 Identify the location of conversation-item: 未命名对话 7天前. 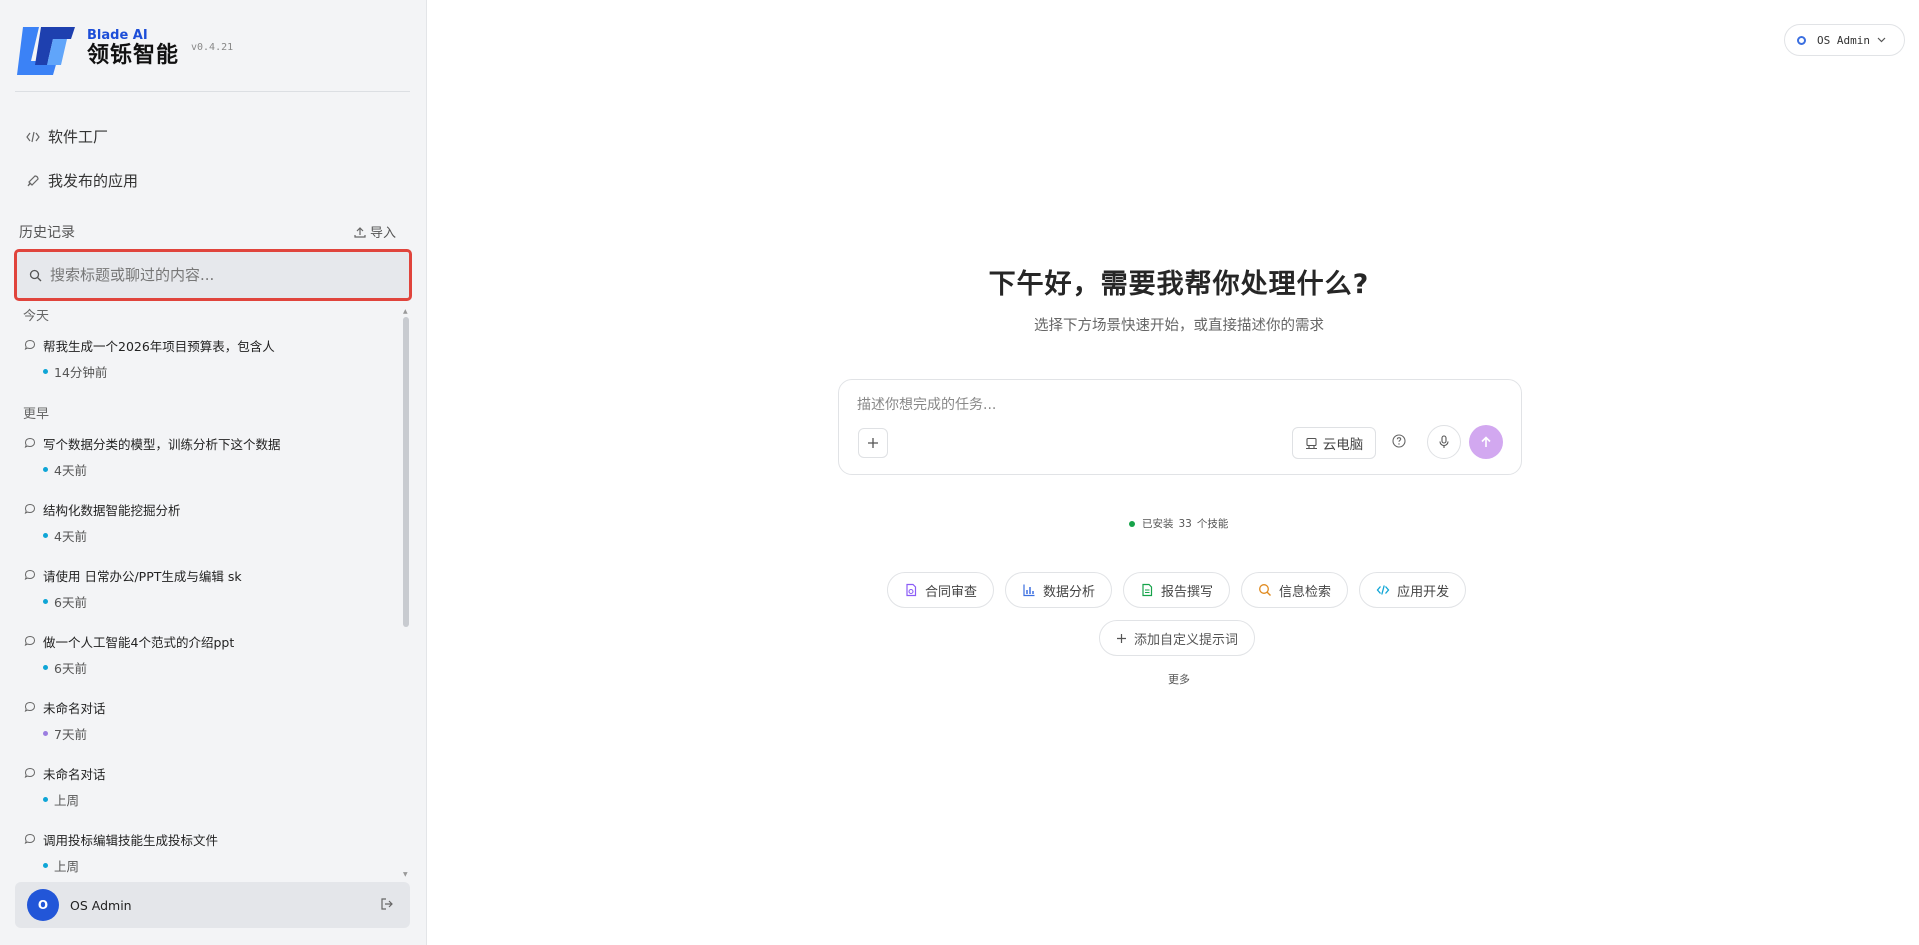
(209, 720).